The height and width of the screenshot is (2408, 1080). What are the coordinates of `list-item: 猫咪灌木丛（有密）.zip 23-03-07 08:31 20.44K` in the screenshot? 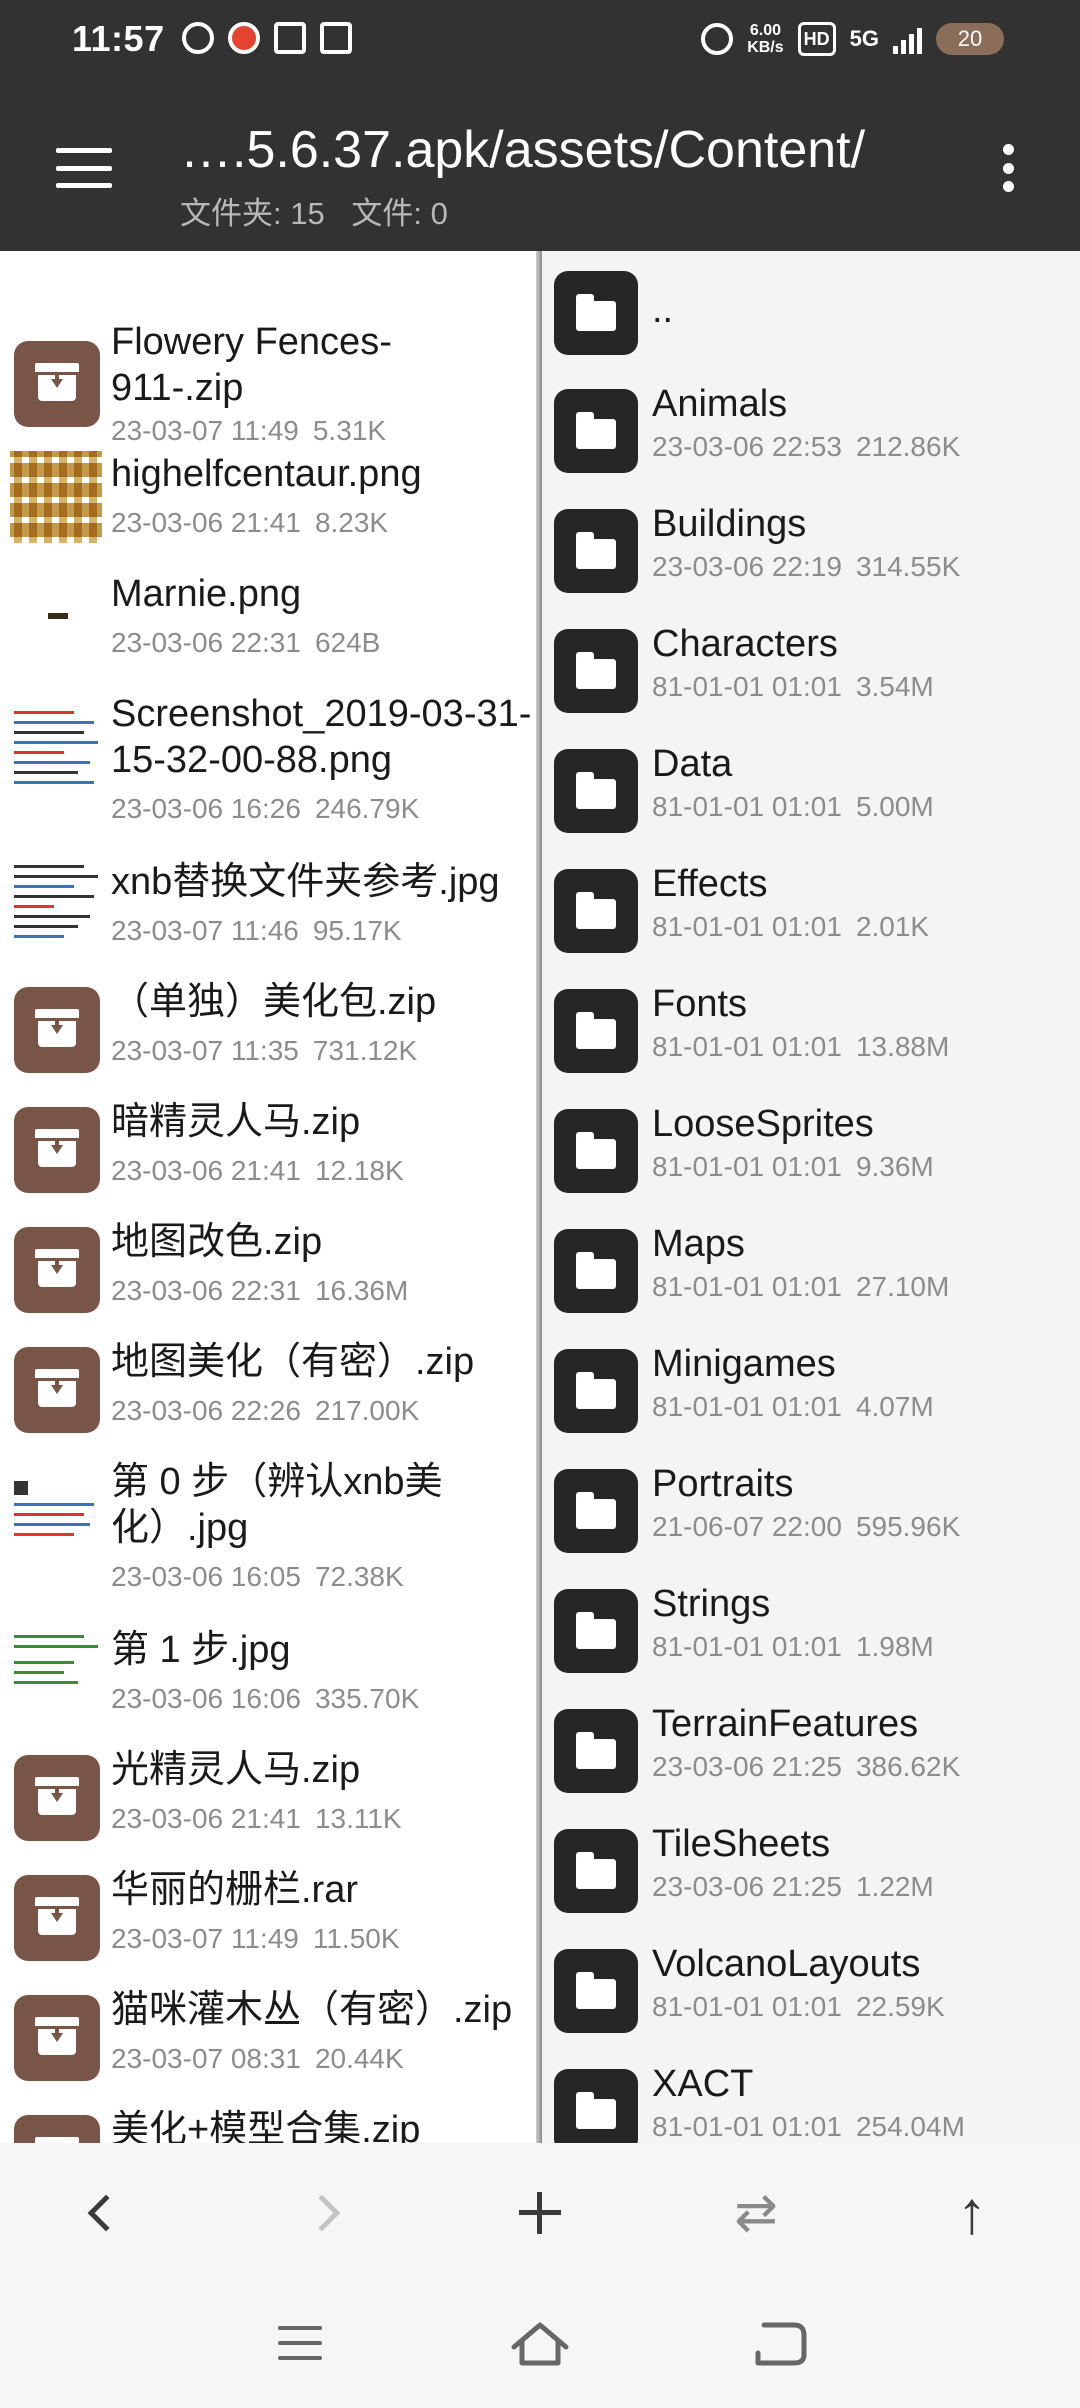 It's located at (269, 2042).